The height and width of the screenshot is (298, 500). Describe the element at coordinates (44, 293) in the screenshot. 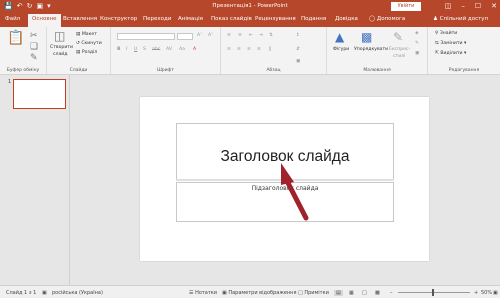

I see `spelling-icon: ▣` at that location.